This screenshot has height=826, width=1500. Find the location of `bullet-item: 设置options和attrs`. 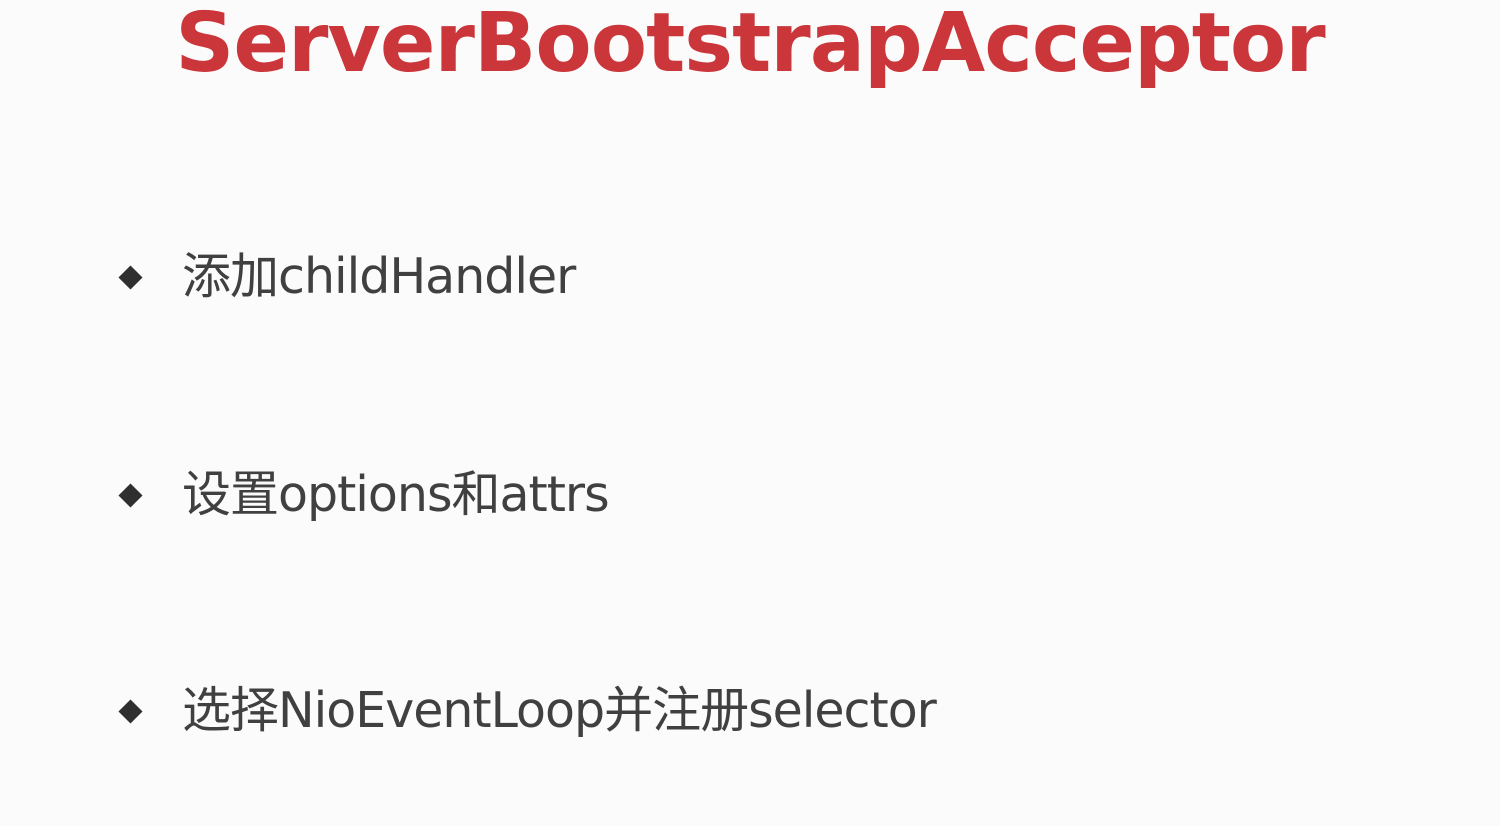

bullet-item: 设置options和attrs is located at coordinates (364, 495).